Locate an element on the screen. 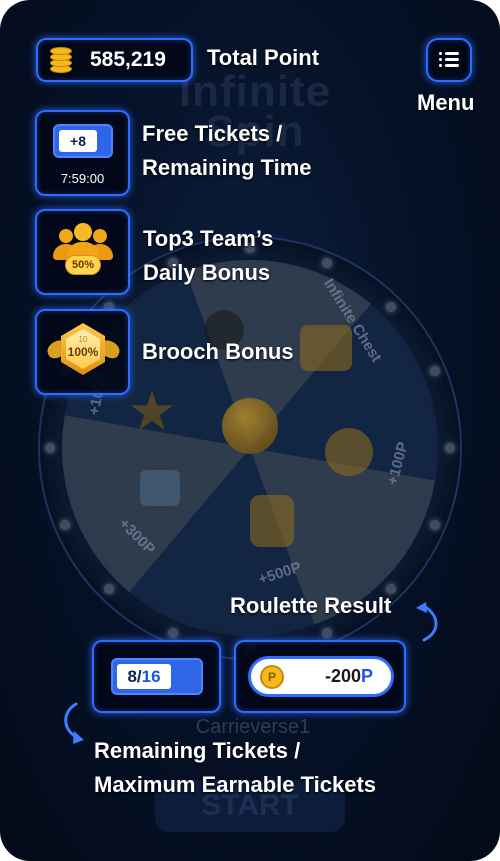 The image size is (500, 861). wheel-prize-coin is located at coordinates (349, 452).